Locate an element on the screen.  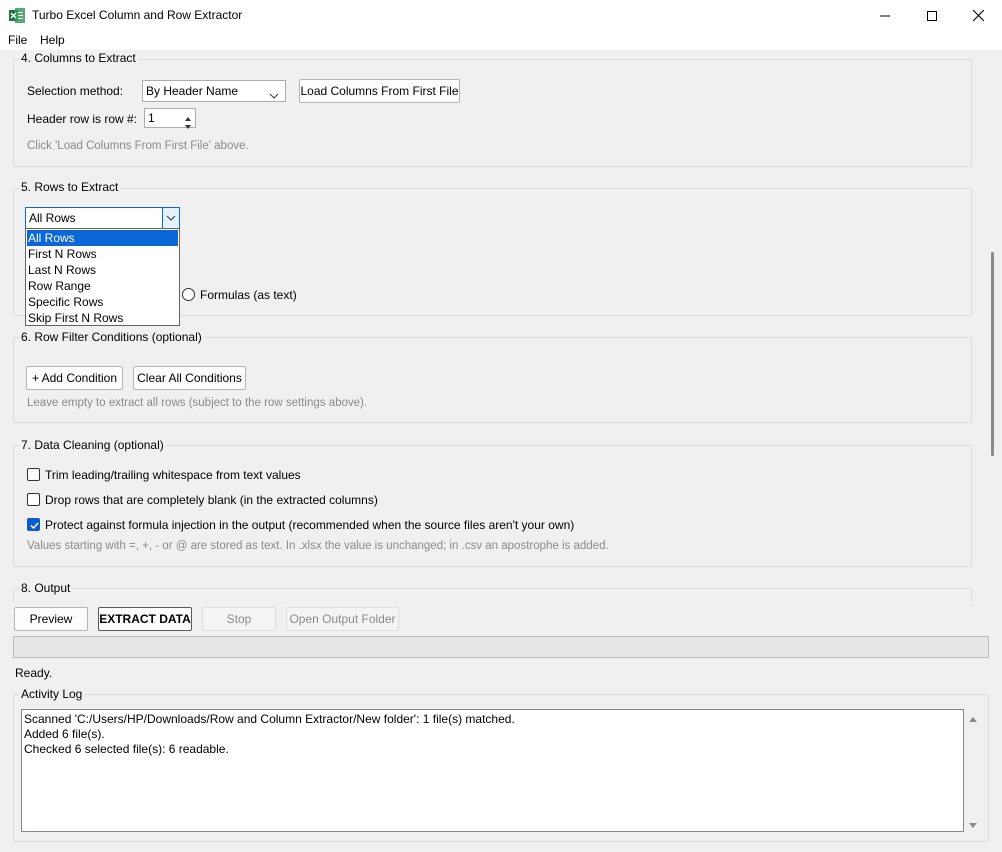
section7-title: 7. Data Cleaning (optional) is located at coordinates (92, 445).